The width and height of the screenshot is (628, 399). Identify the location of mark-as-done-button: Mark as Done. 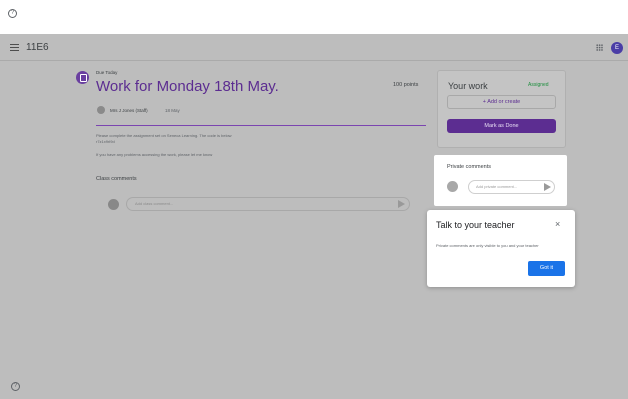
(501, 126).